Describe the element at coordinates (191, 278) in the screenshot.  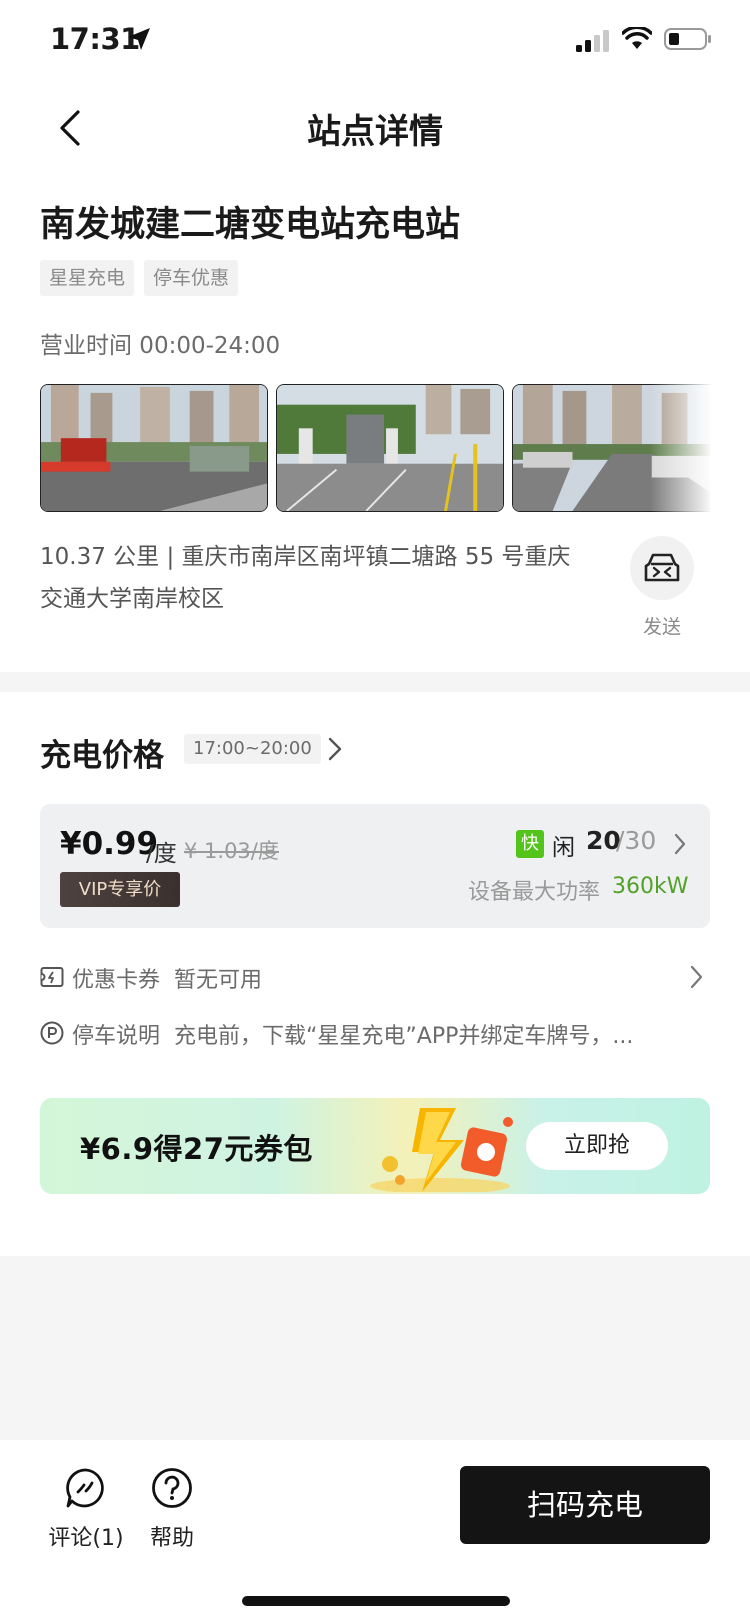
I see `parking-discount-tag: 停车优惠` at that location.